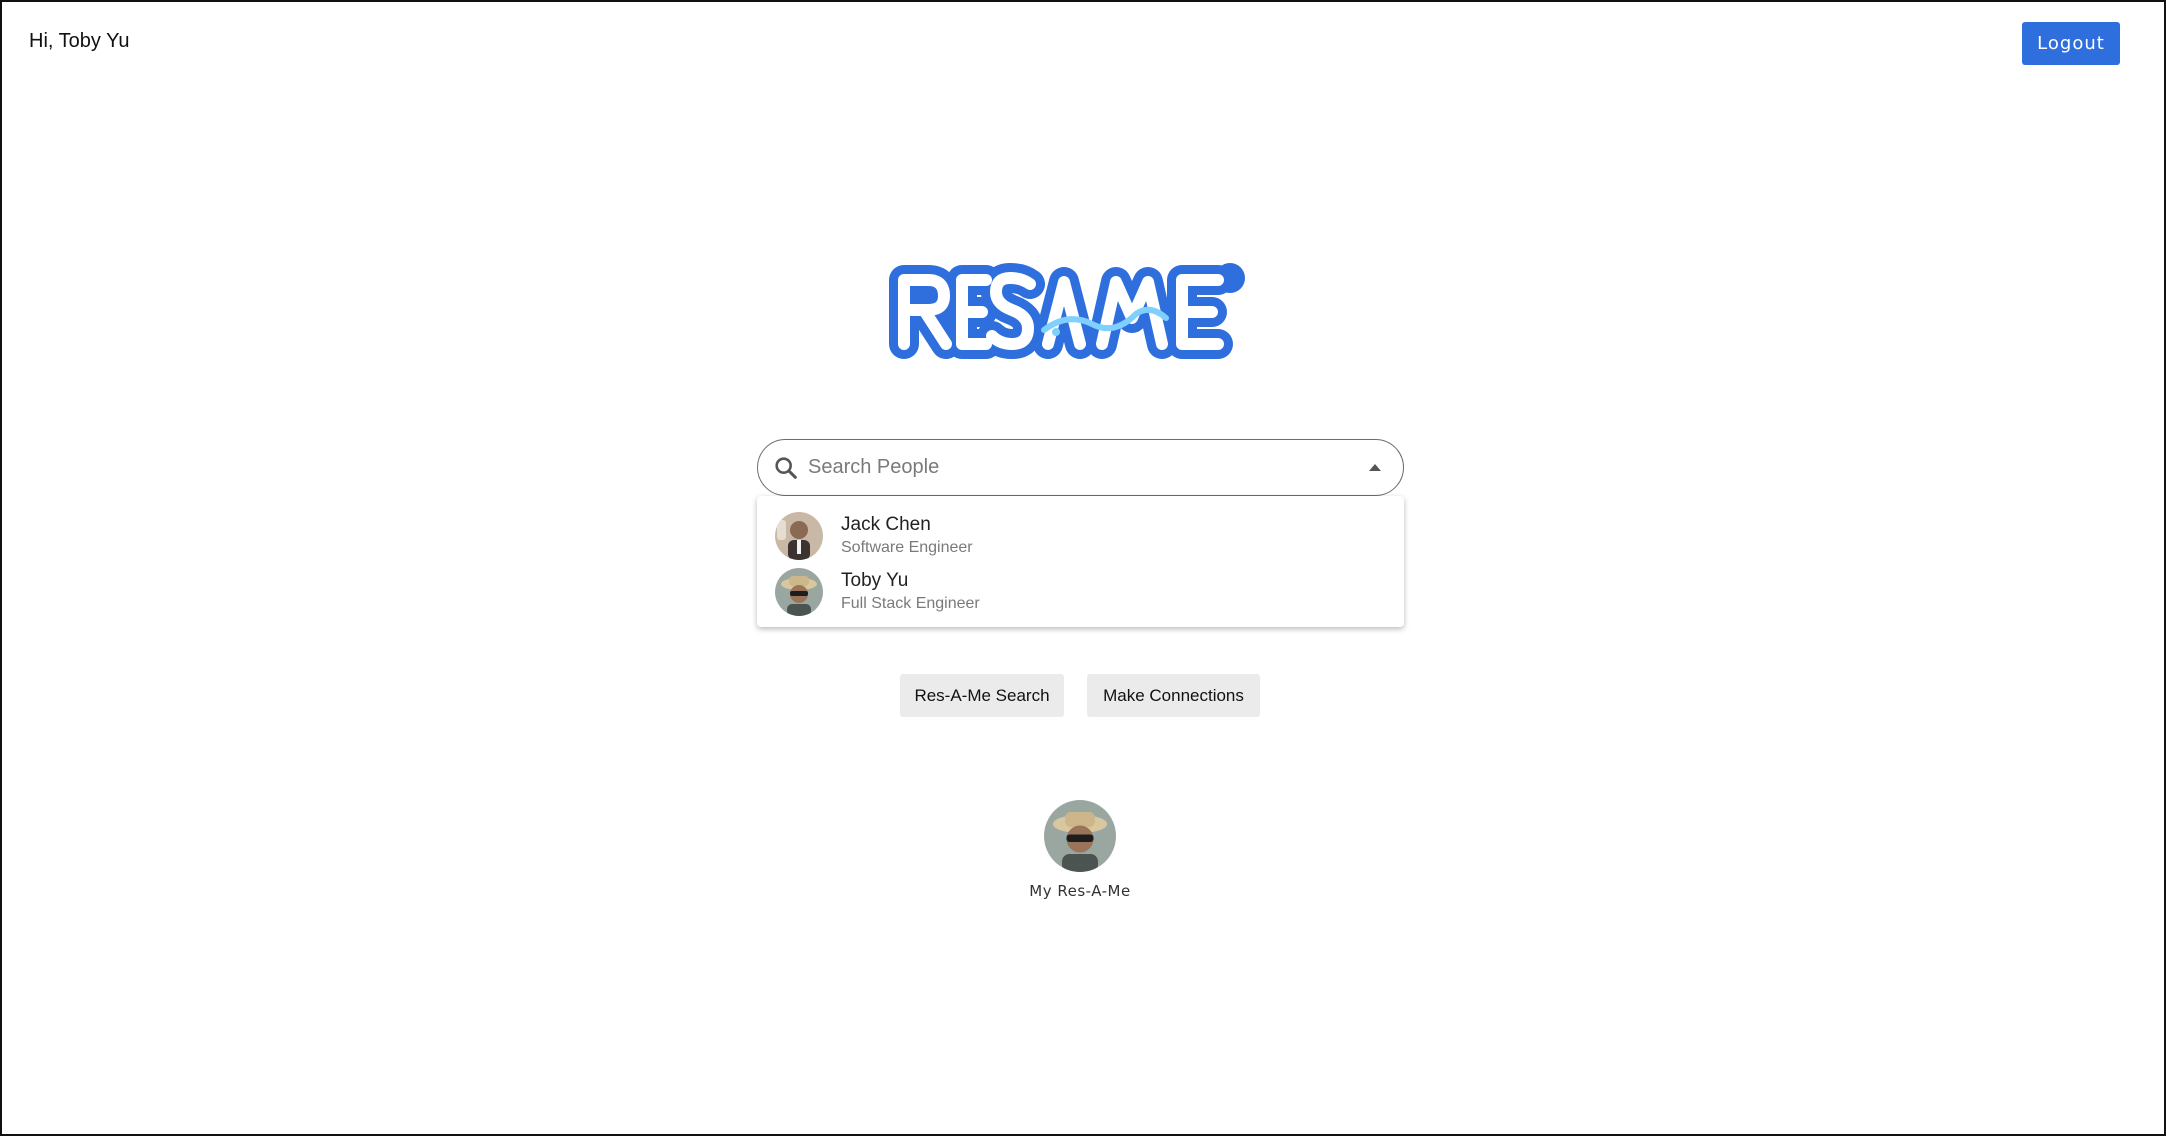  I want to click on make-connections-button: Make Connections, so click(1173, 695).